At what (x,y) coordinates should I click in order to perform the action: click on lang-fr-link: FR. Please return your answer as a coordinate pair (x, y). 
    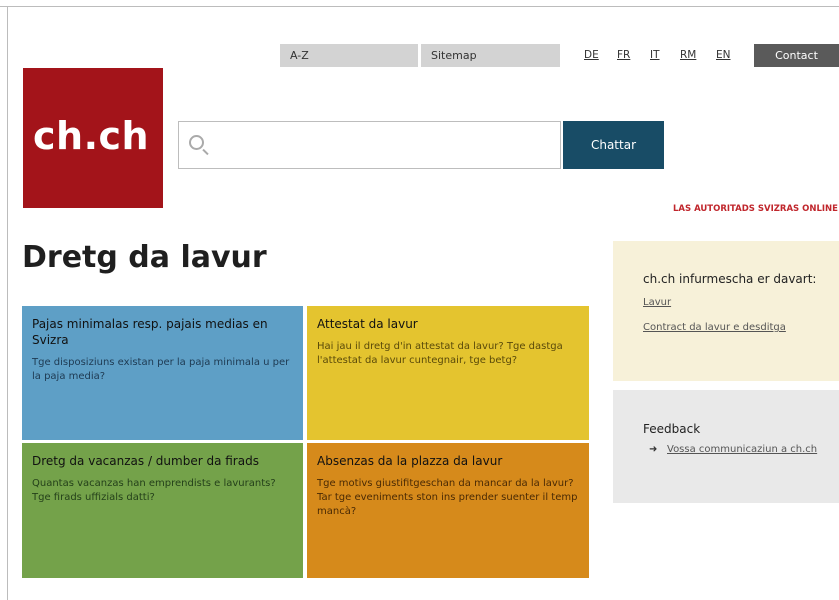
    Looking at the image, I should click on (623, 55).